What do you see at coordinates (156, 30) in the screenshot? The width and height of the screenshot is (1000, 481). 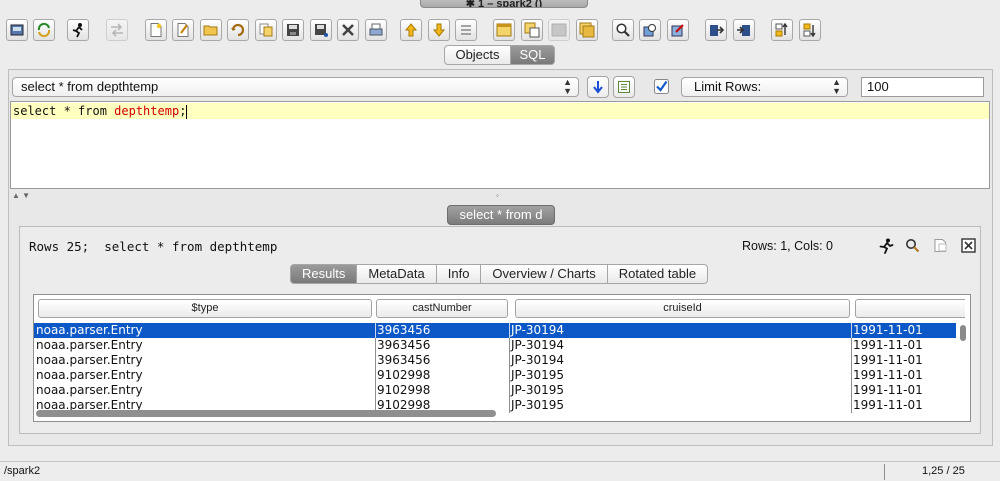 I see `toolbar-button-new-file` at bounding box center [156, 30].